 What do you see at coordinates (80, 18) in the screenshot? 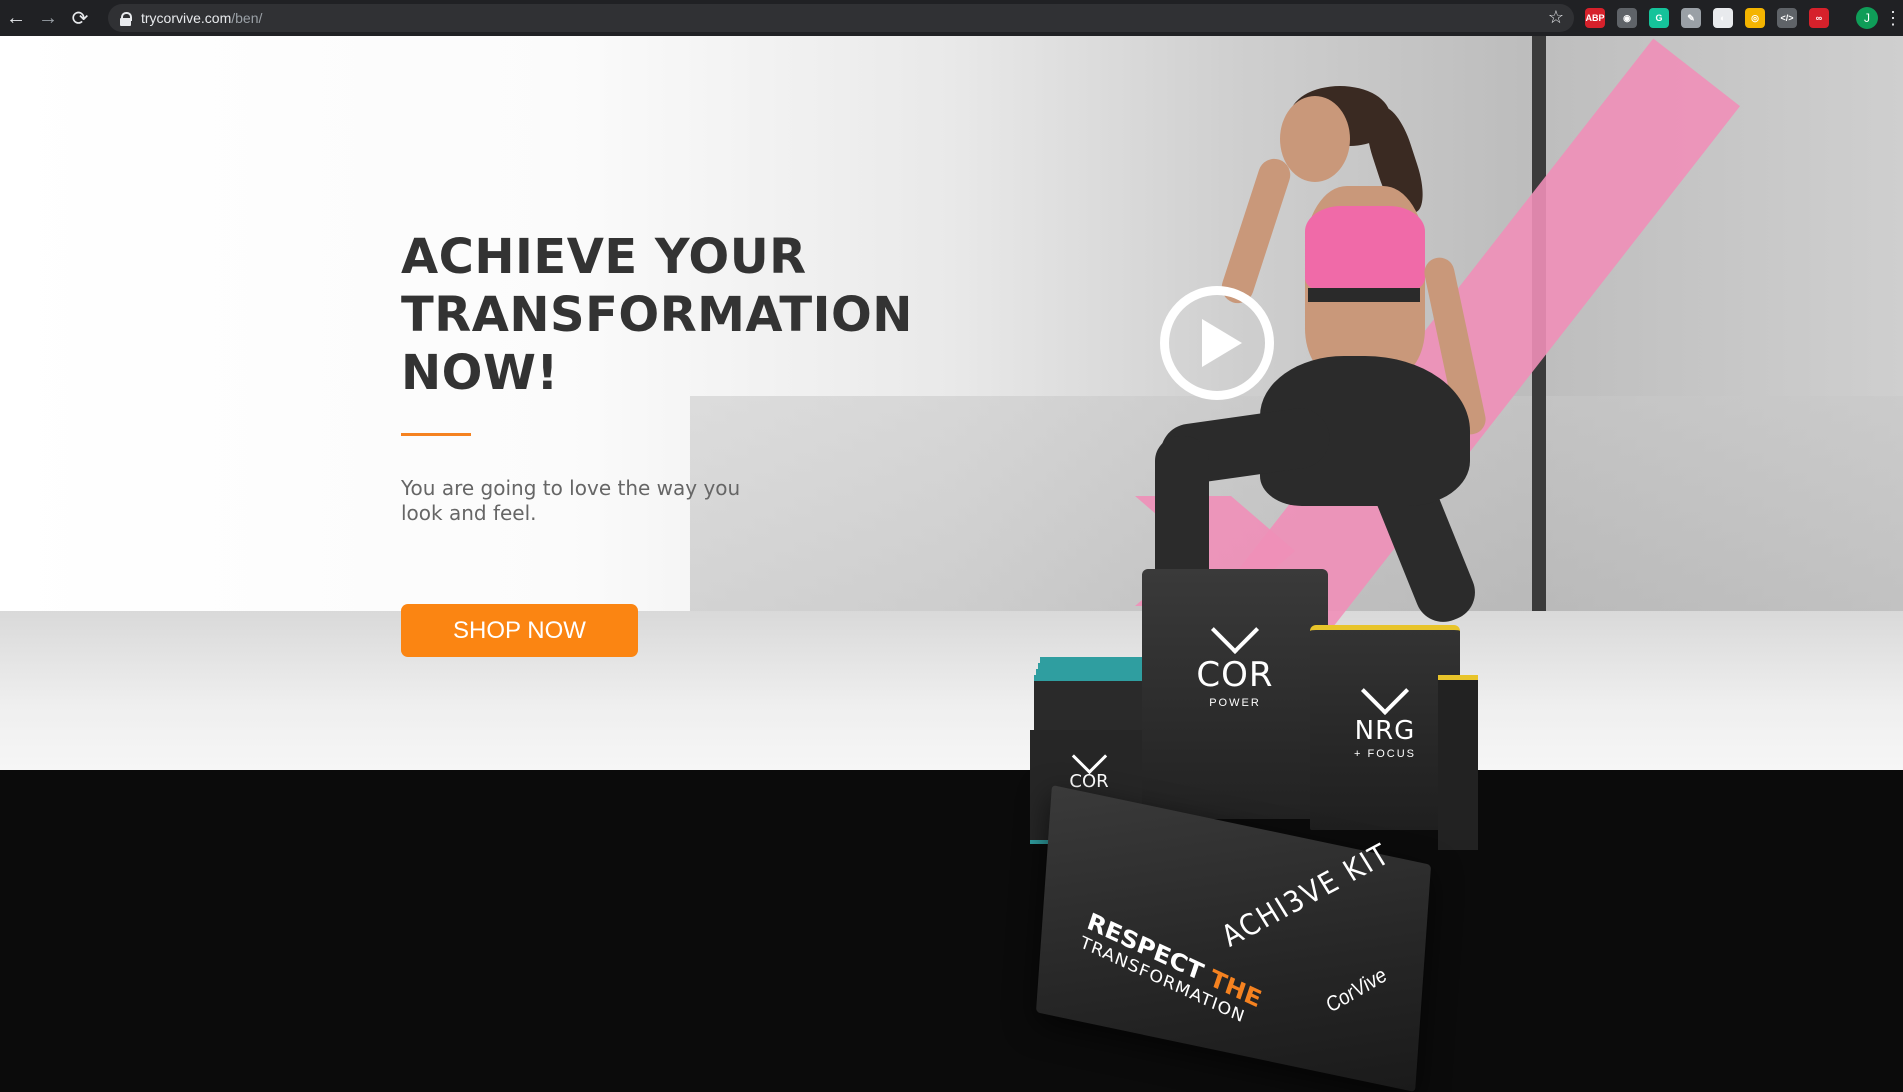
I see `reload-icon: ⟳` at bounding box center [80, 18].